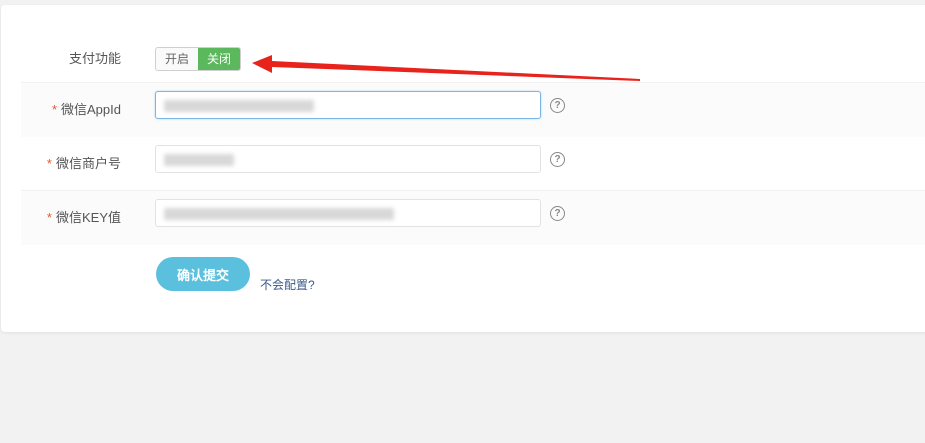 This screenshot has height=443, width=925. Describe the element at coordinates (446, 68) in the screenshot. I see `annotation-arrow-icon` at that location.